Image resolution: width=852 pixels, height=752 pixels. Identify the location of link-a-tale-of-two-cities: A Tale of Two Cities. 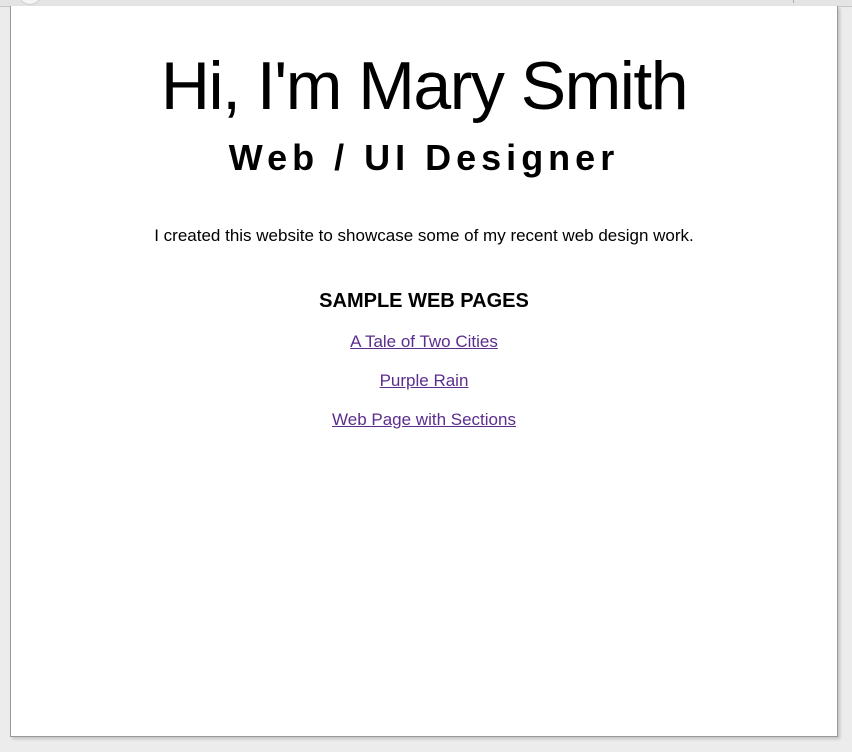
(424, 341).